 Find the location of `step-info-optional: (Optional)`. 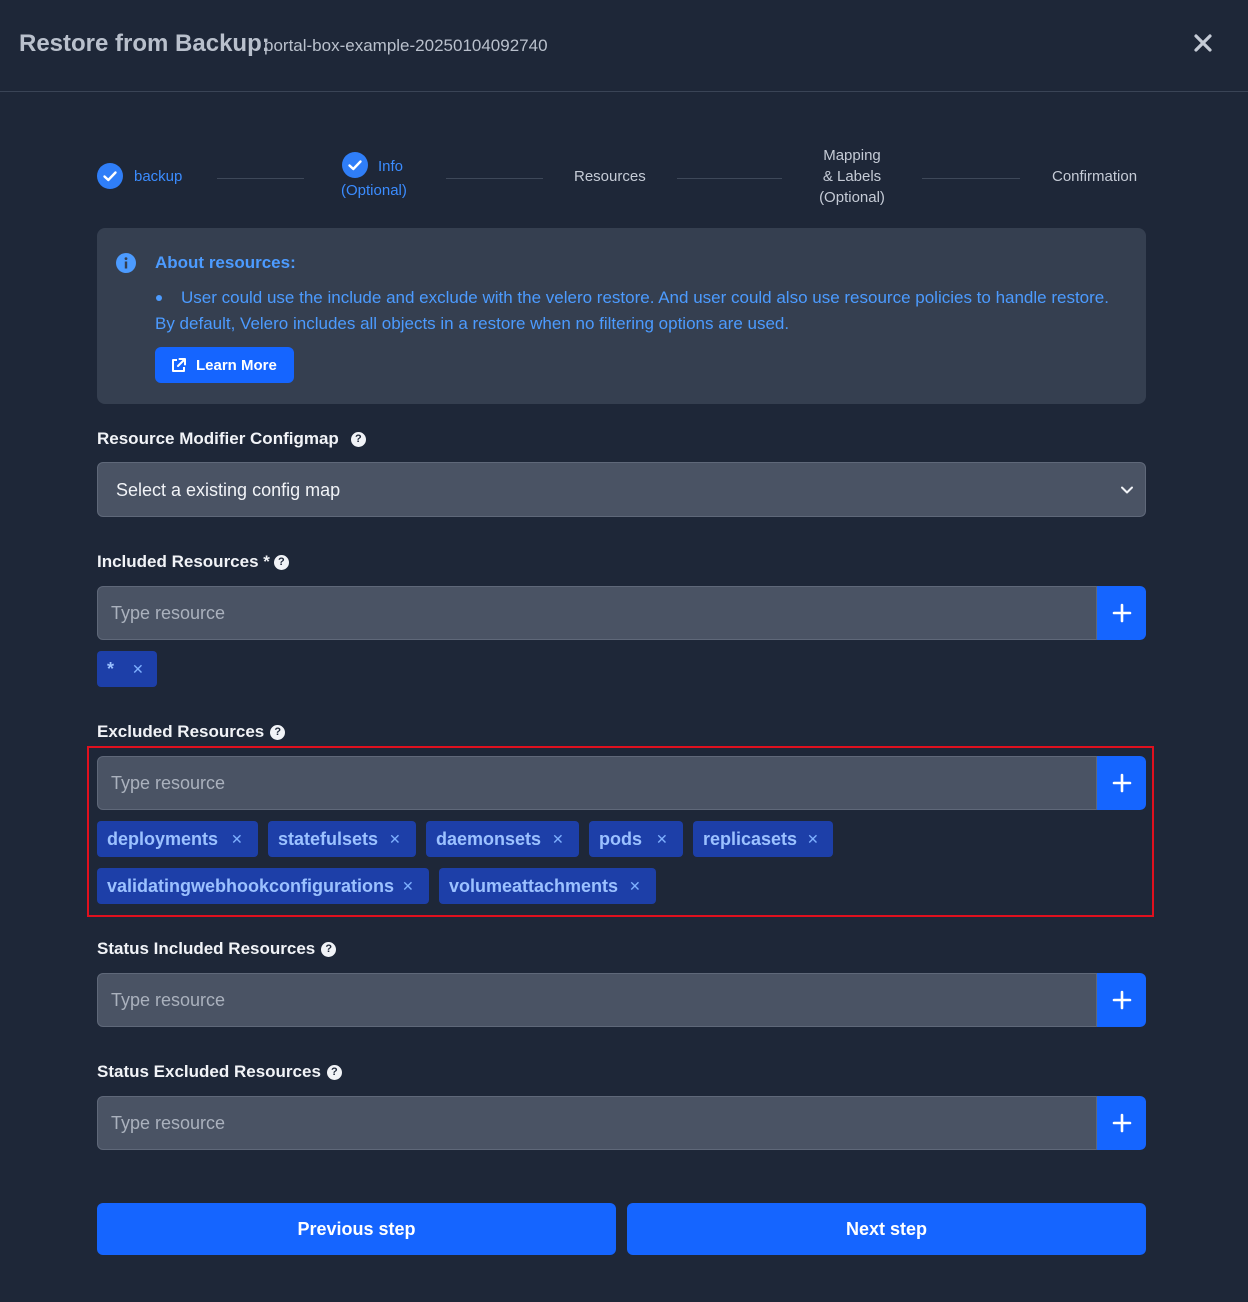

step-info-optional: (Optional) is located at coordinates (374, 190).